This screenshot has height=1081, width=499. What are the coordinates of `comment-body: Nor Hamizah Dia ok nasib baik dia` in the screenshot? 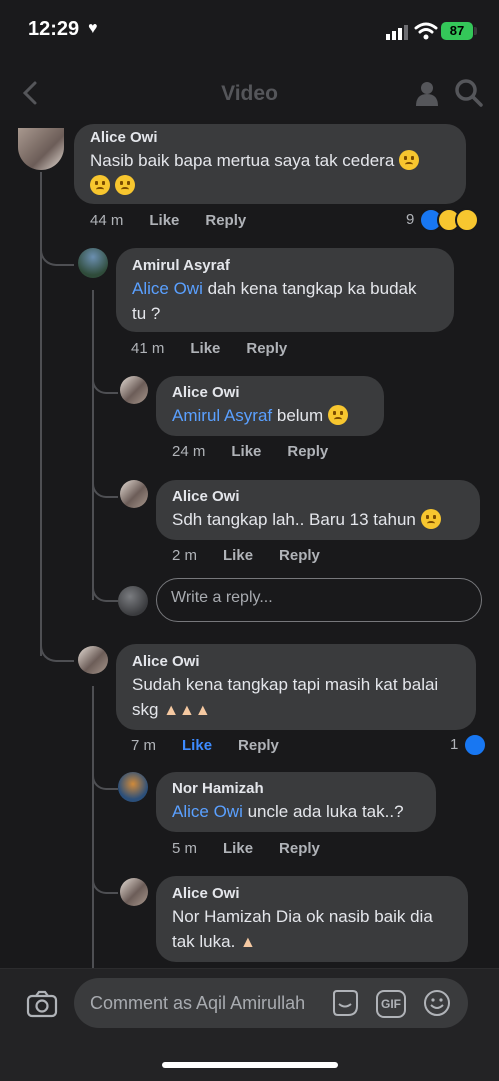 It's located at (302, 916).